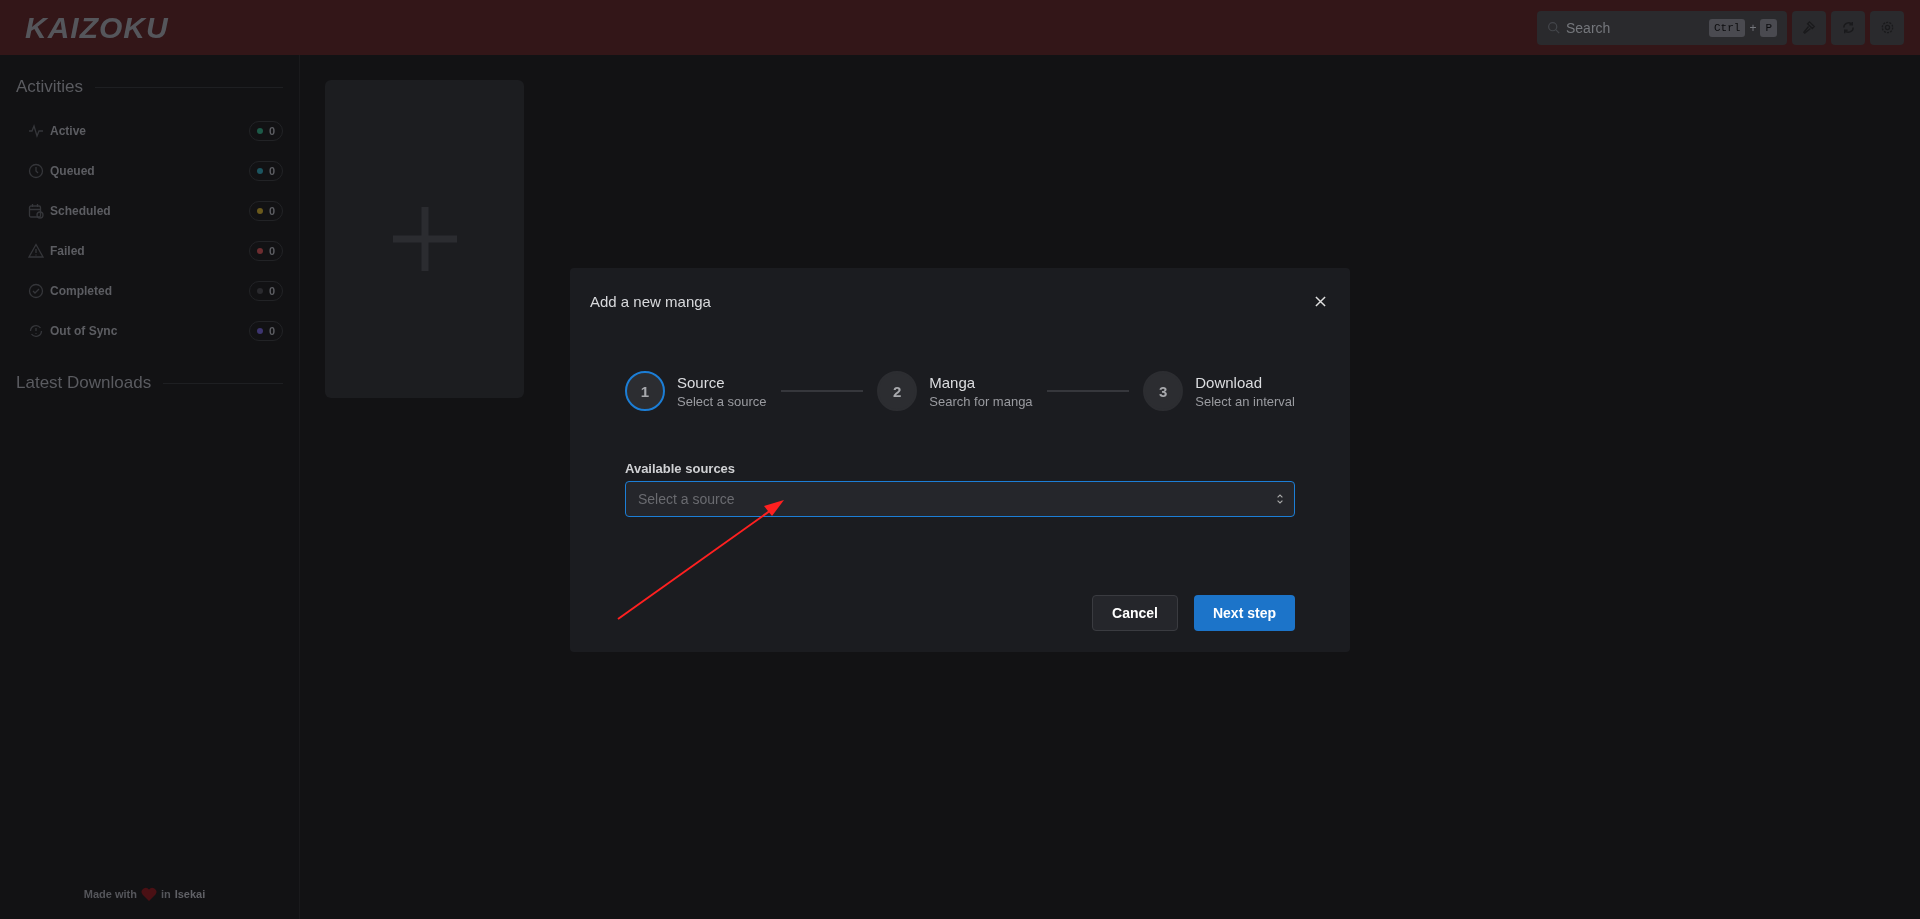  What do you see at coordinates (36, 131) in the screenshot?
I see `pulse-icon` at bounding box center [36, 131].